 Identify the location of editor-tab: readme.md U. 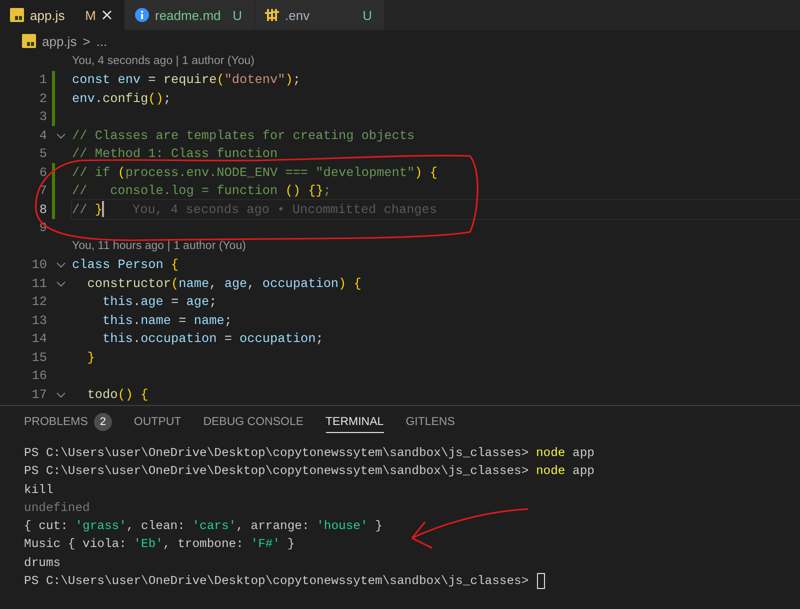
(190, 15).